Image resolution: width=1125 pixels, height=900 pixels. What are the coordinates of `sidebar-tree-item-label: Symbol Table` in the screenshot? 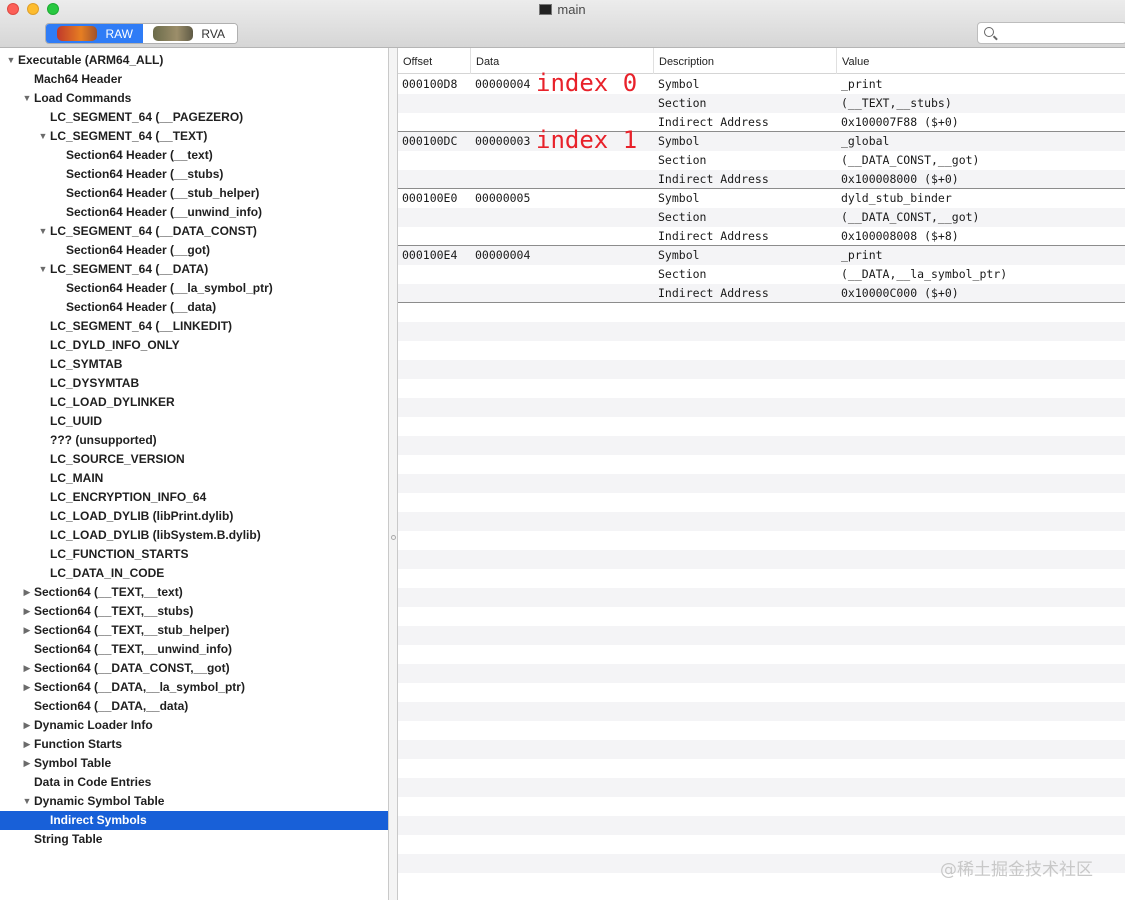 It's located at (73, 763).